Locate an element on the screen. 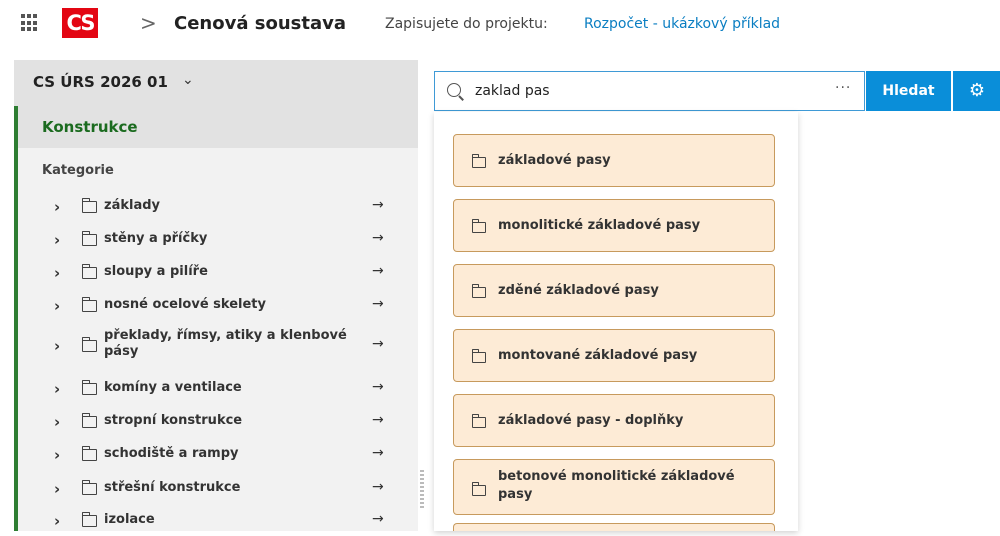 Image resolution: width=1000 pixels, height=536 pixels. tree-item: › izolace → is located at coordinates (216, 521).